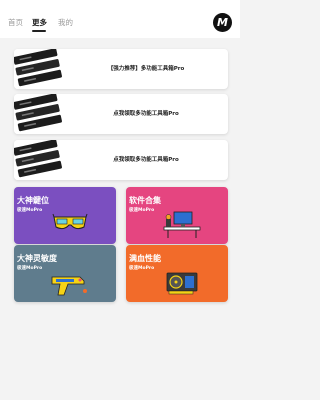  I want to click on tab-more: 更多, so click(39, 22).